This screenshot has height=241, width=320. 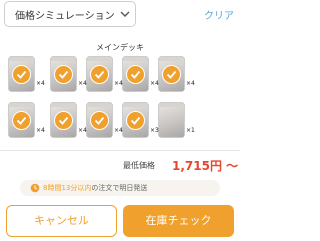 What do you see at coordinates (35, 188) in the screenshot?
I see `clock-icon` at bounding box center [35, 188].